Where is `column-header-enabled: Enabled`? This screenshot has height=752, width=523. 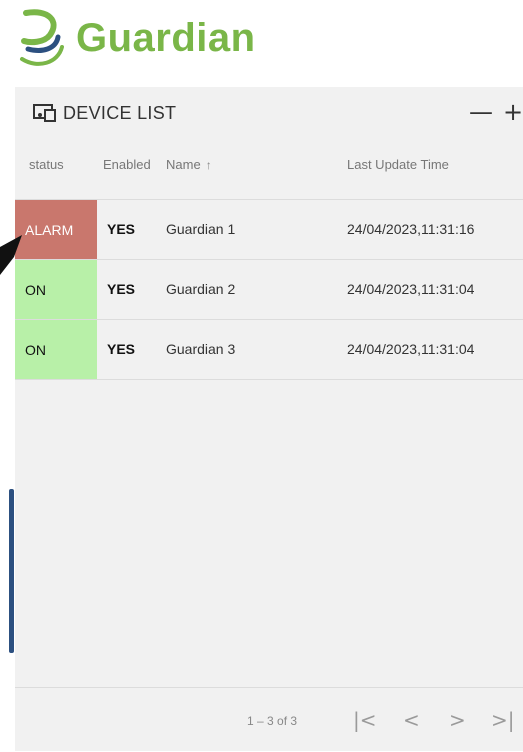
column-header-enabled: Enabled is located at coordinates (127, 164).